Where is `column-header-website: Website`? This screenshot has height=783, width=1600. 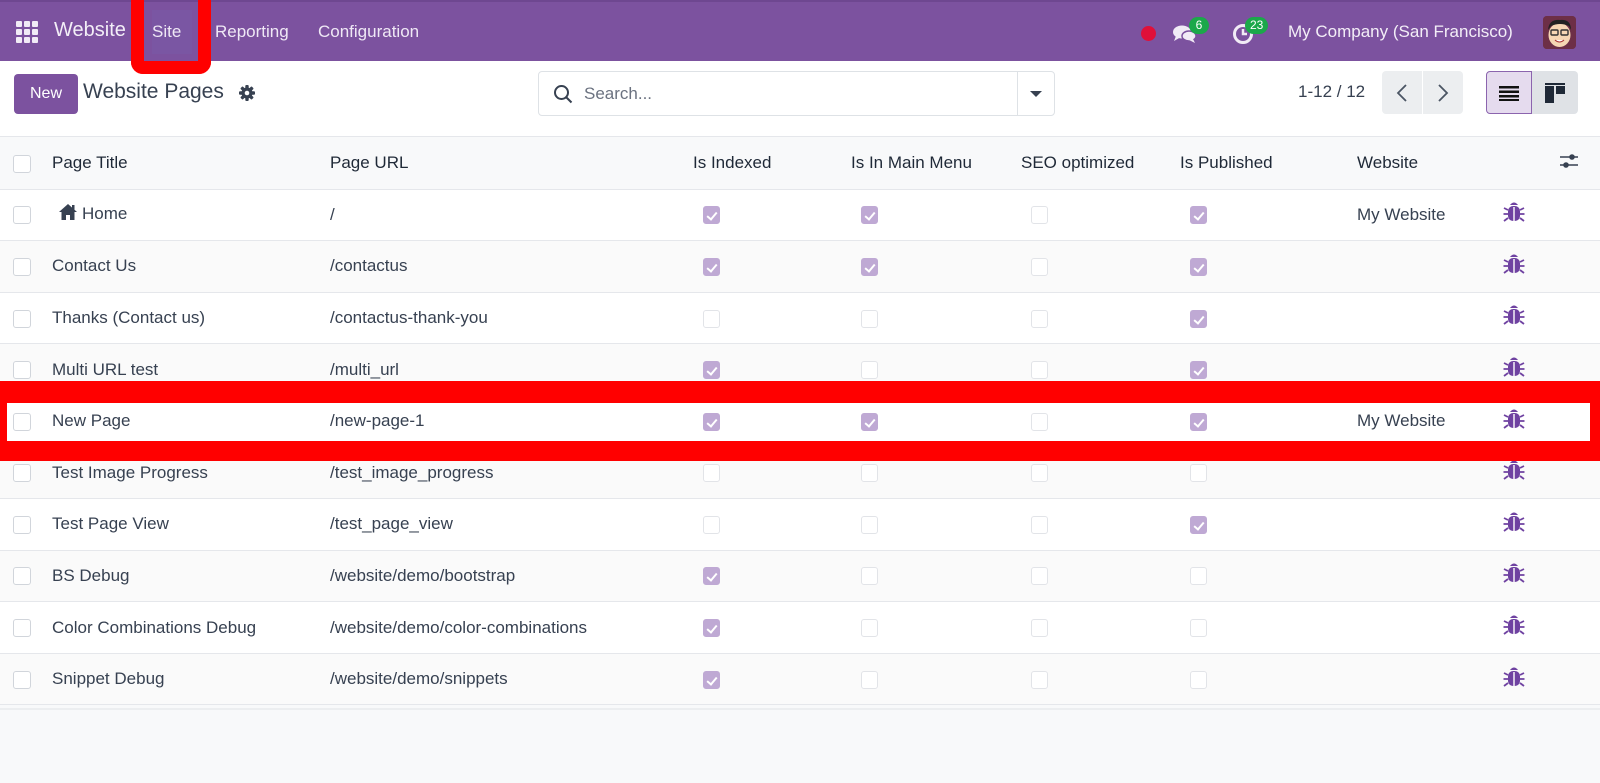
column-header-website: Website is located at coordinates (1430, 163).